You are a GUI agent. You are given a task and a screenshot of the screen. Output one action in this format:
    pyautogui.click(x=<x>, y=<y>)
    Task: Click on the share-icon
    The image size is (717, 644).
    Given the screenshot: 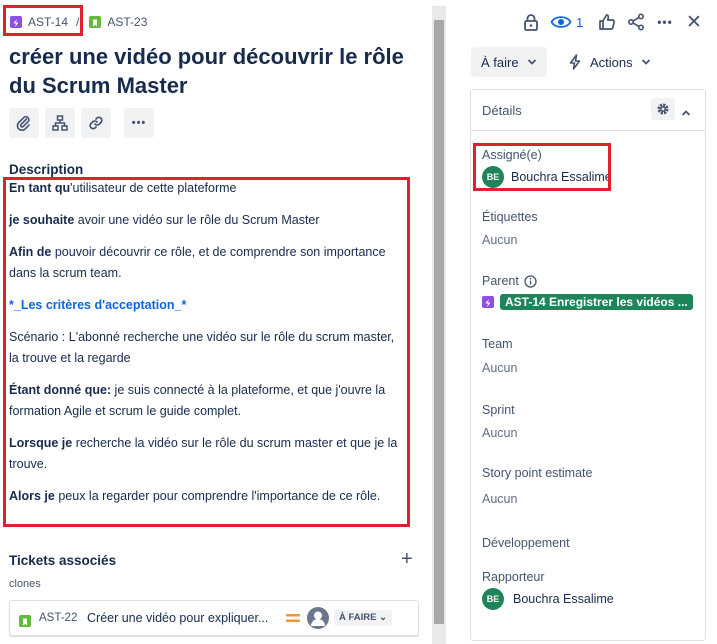 What is the action you would take?
    pyautogui.click(x=636, y=22)
    